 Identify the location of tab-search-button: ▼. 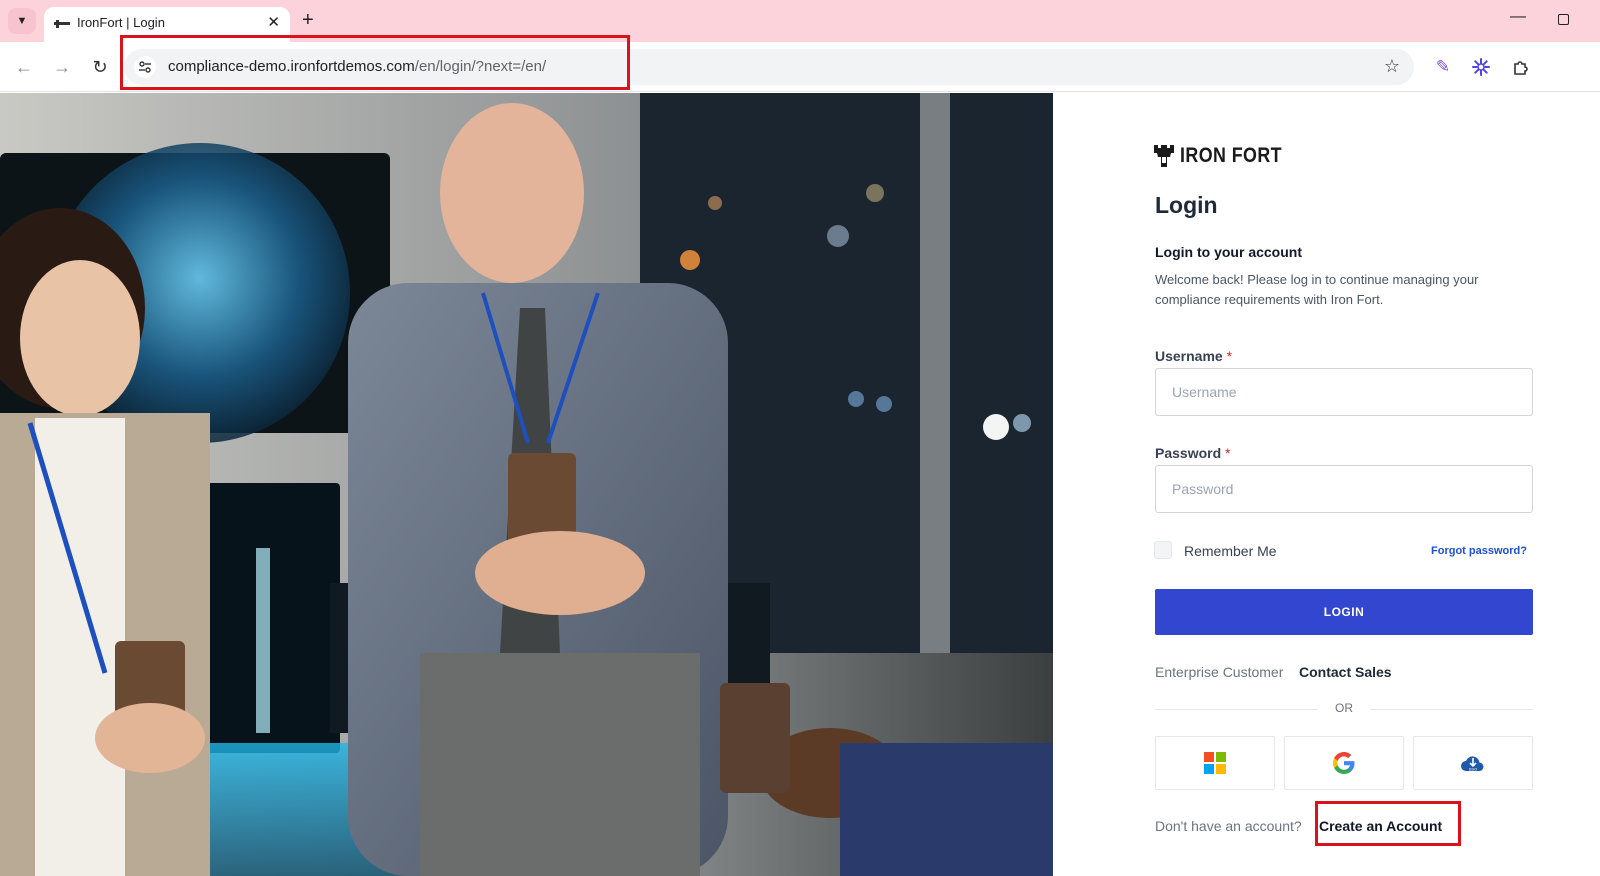
(22, 21).